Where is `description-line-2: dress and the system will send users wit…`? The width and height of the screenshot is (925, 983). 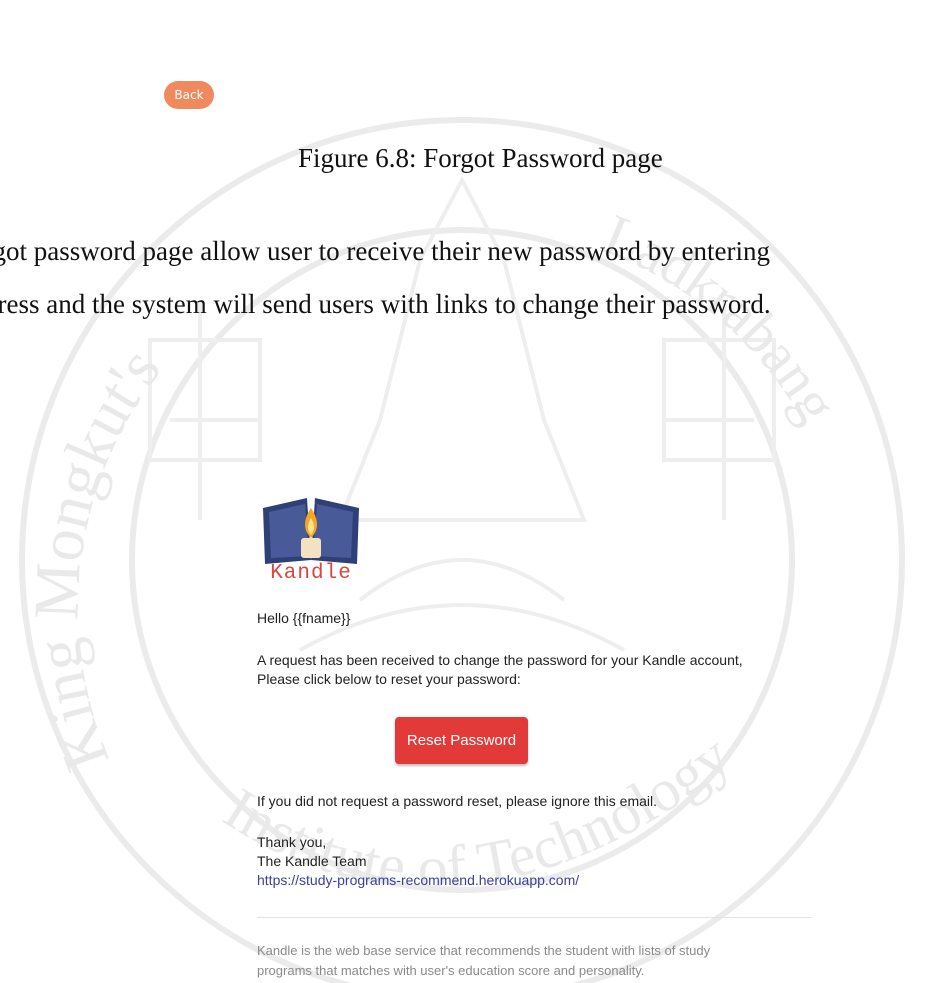
description-line-2: dress and the system will send users wit… is located at coordinates (385, 304).